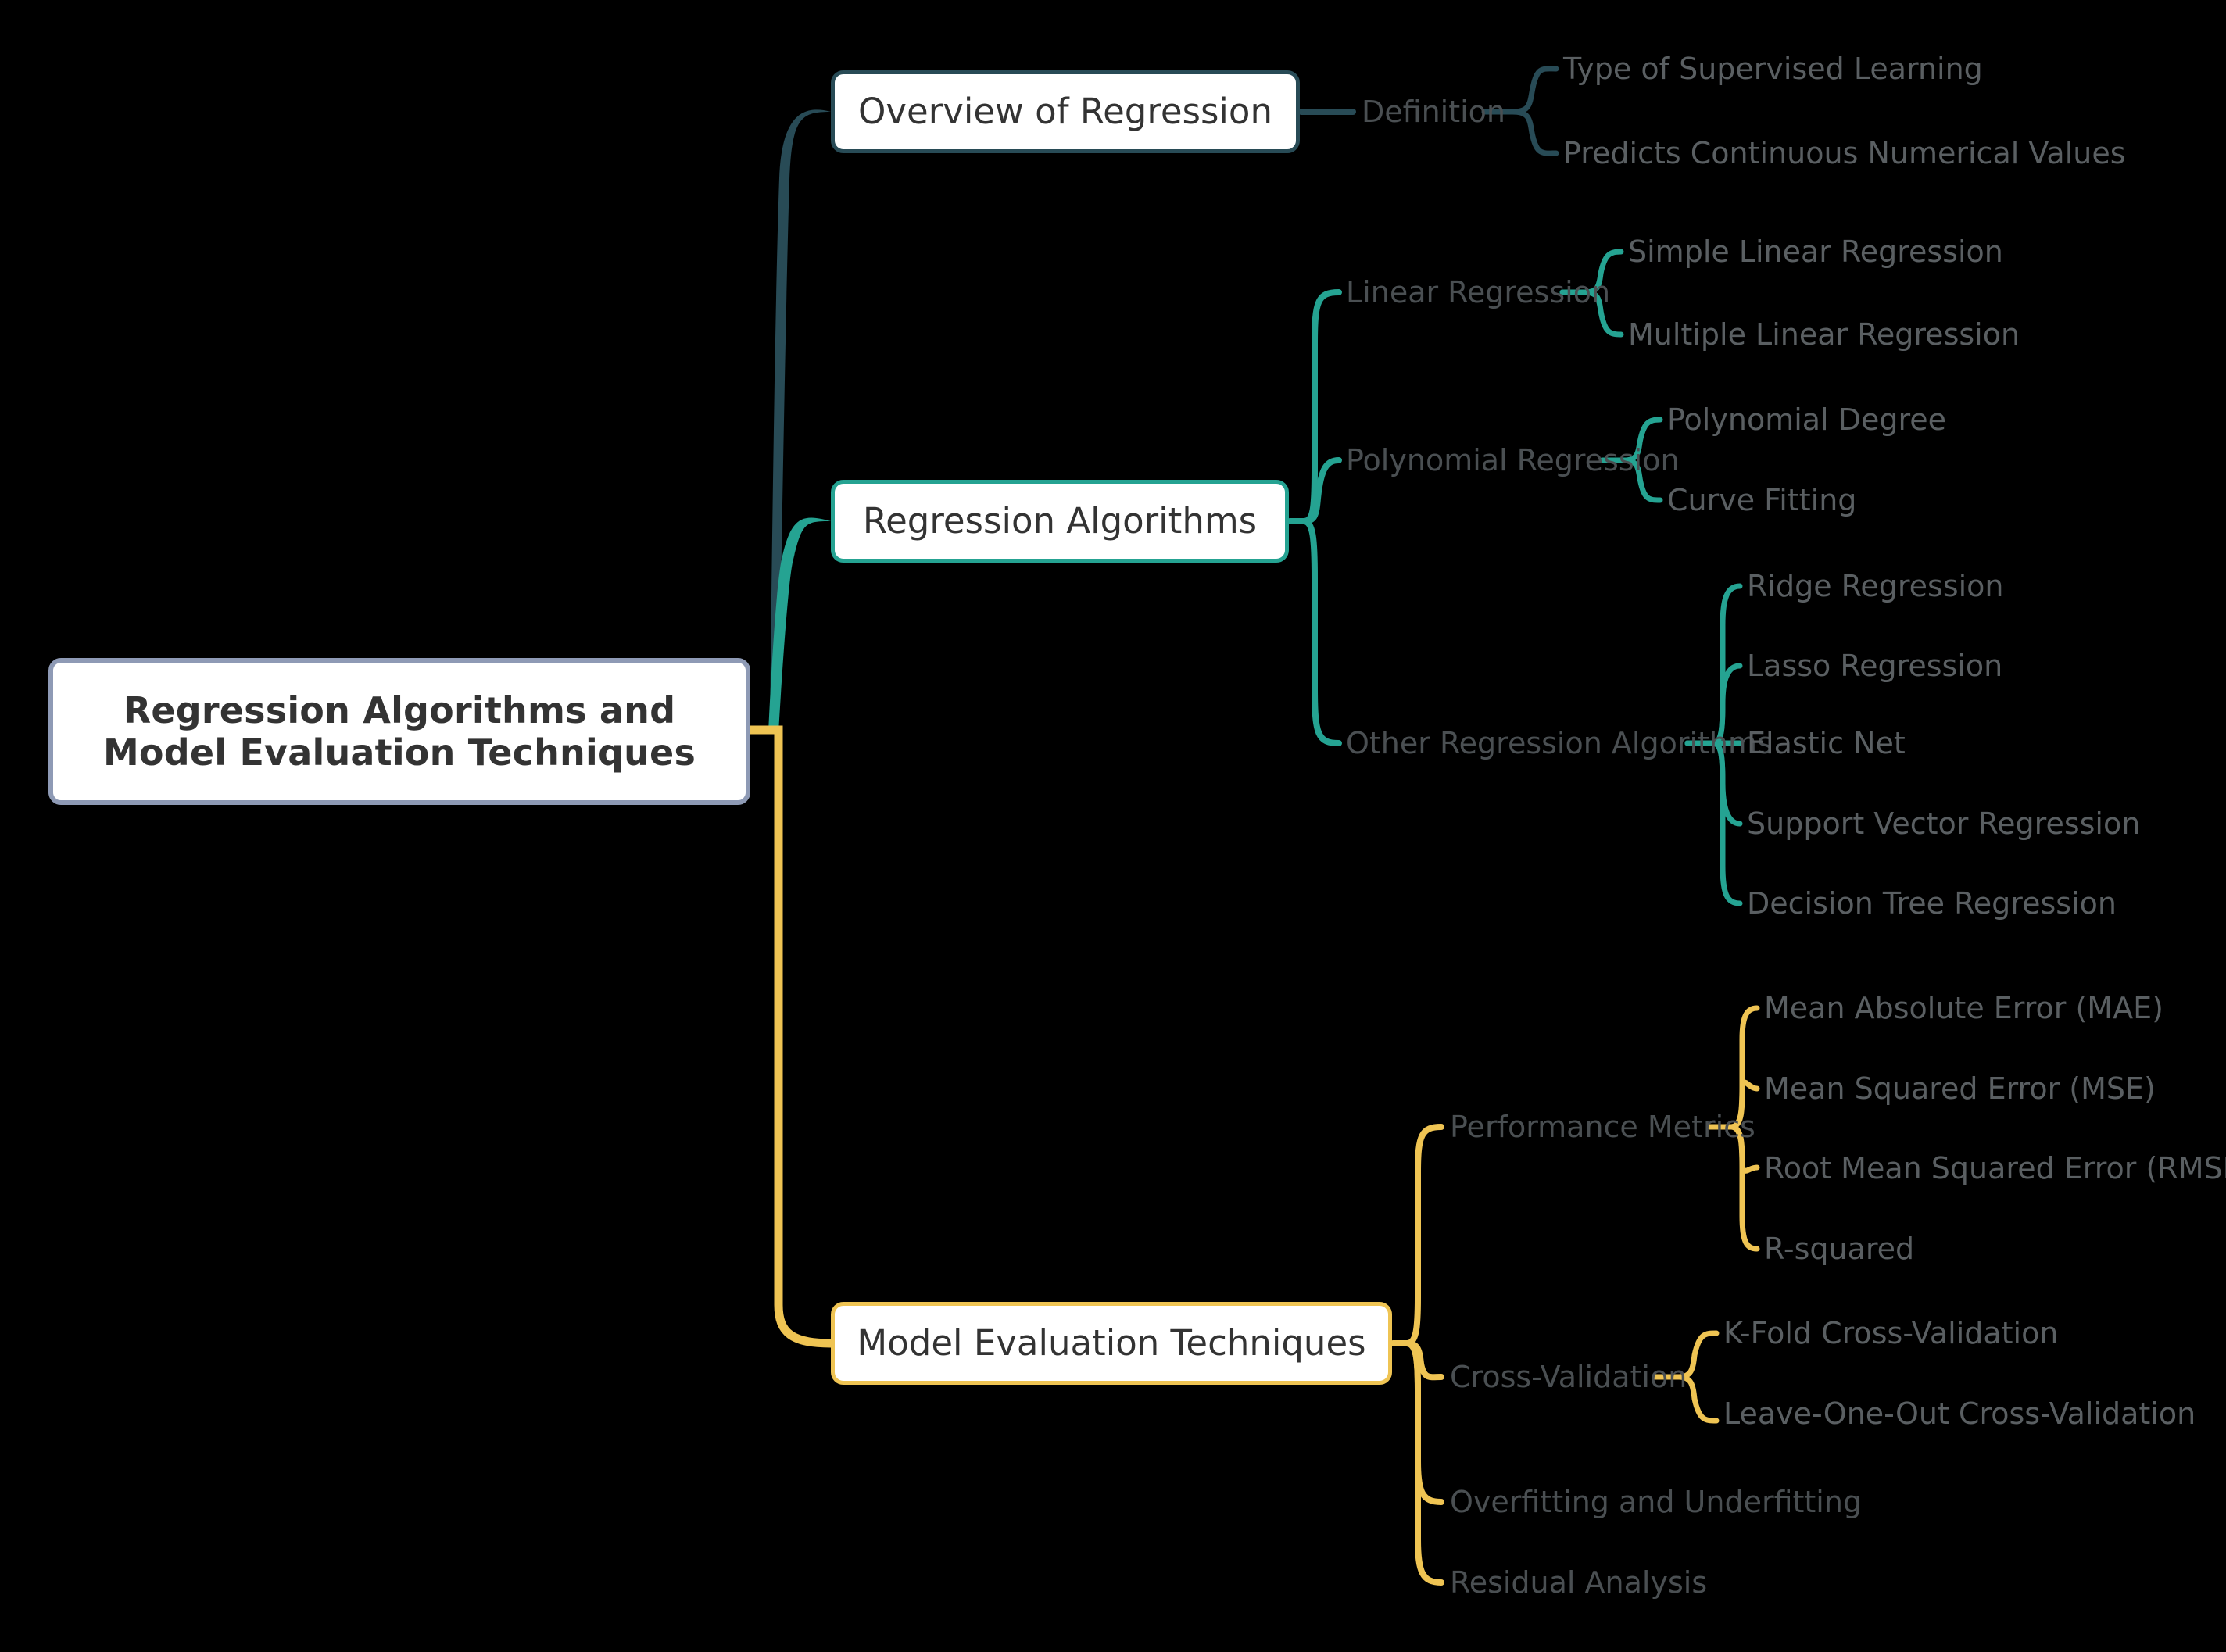  I want to click on branch-node-overview-label: Overview of Regression, so click(1065, 112).